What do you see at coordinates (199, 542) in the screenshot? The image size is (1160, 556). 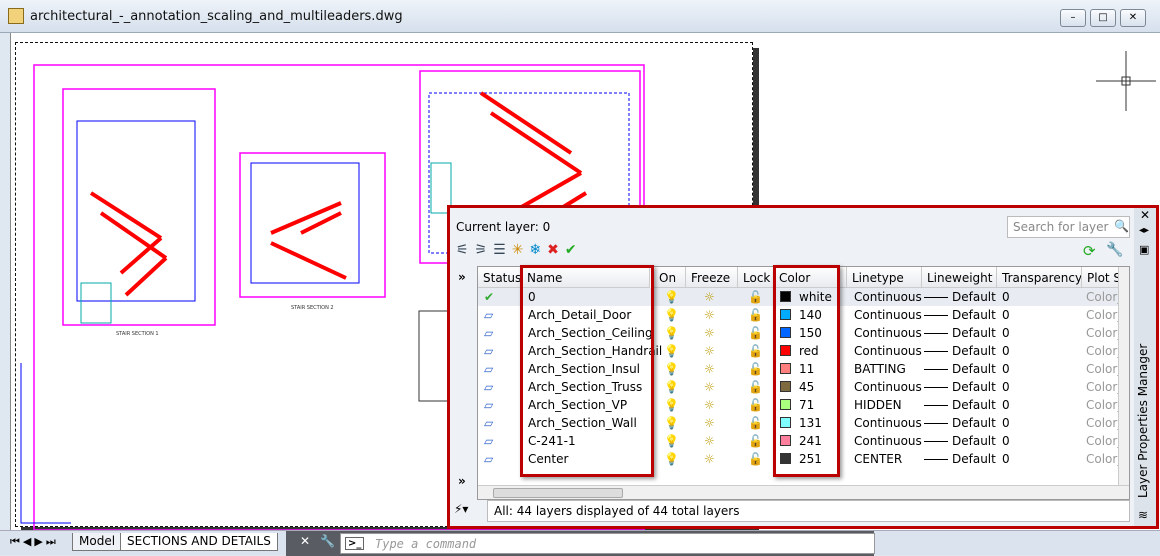 I see `tab-sections-and-details: SECTIONS AND DETAILS` at bounding box center [199, 542].